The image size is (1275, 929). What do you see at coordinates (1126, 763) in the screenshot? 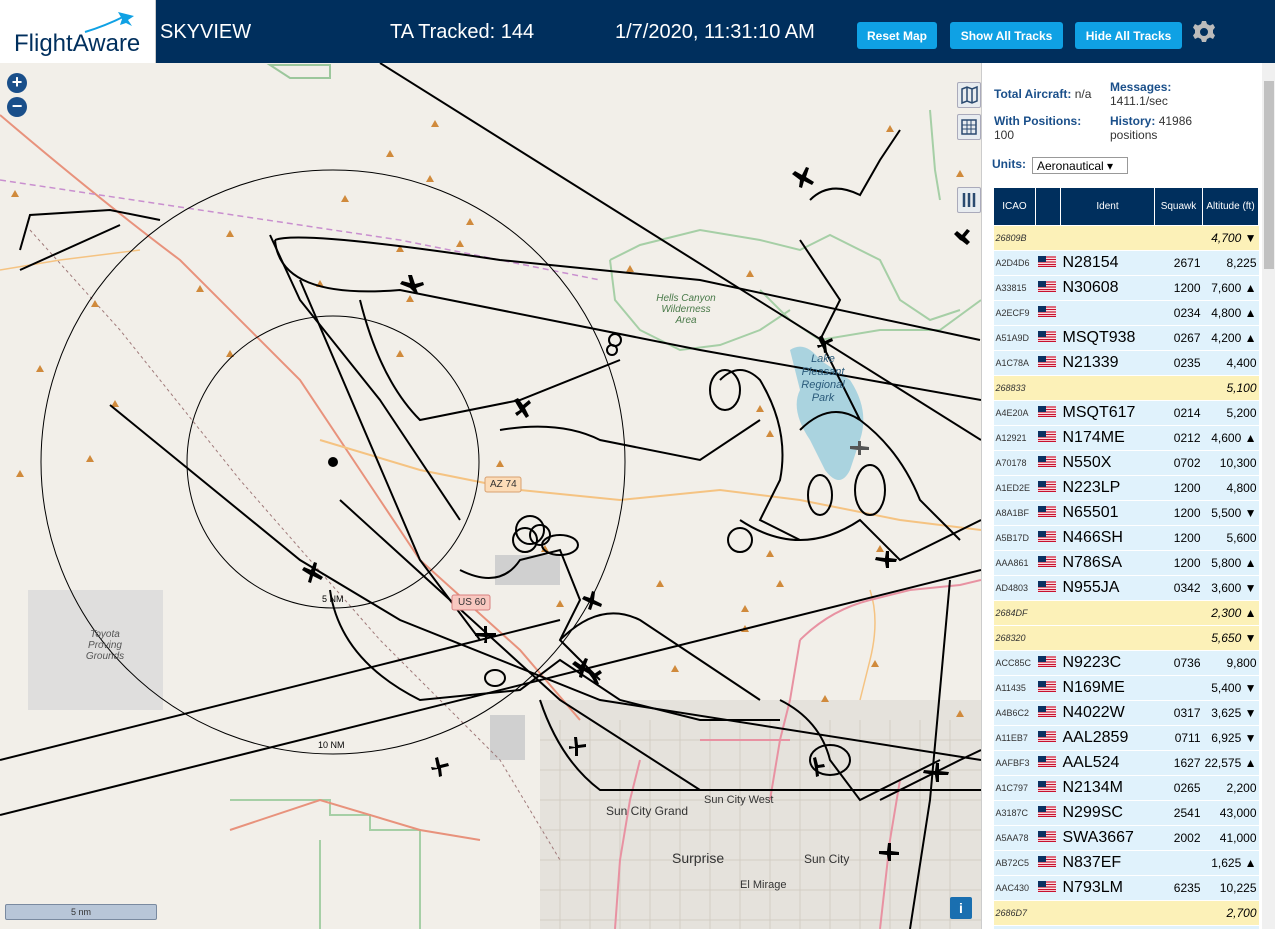
I see `table-row: AAFBF3 AAL524 1627 22,575 ▲` at bounding box center [1126, 763].